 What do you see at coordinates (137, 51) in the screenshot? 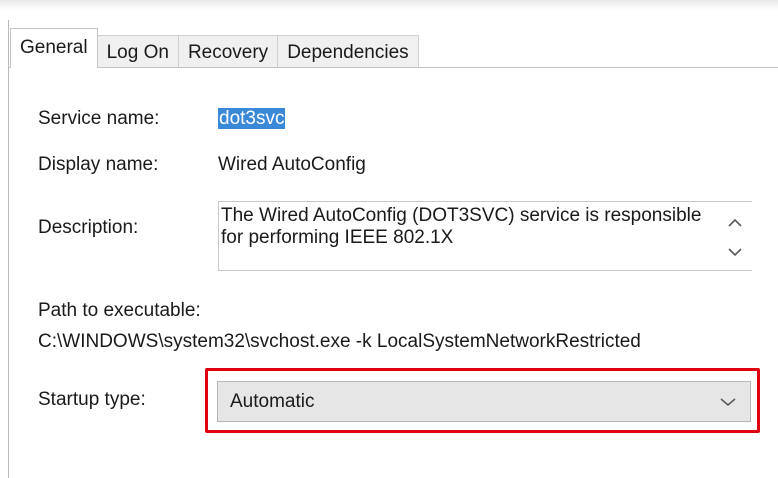
I see `tab-log-on: Log On` at bounding box center [137, 51].